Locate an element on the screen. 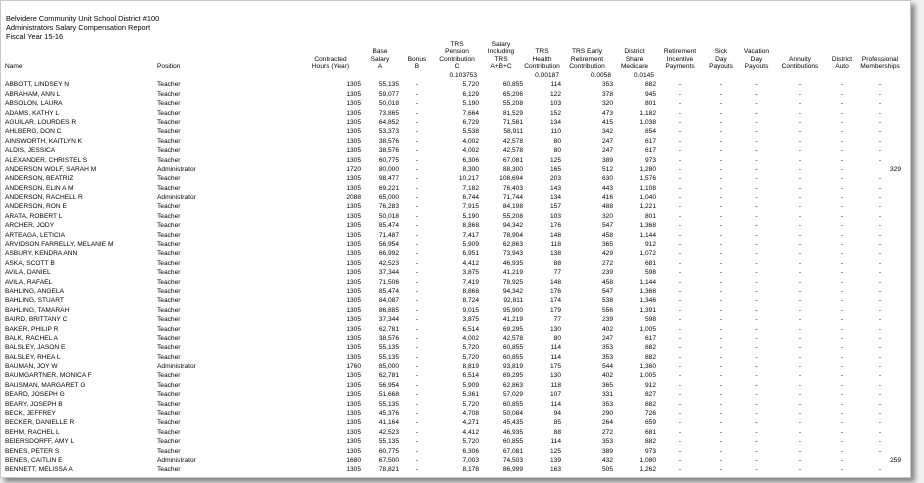 The height and width of the screenshot is (483, 924). cell-district-medicare: 1,576 is located at coordinates (647, 179).